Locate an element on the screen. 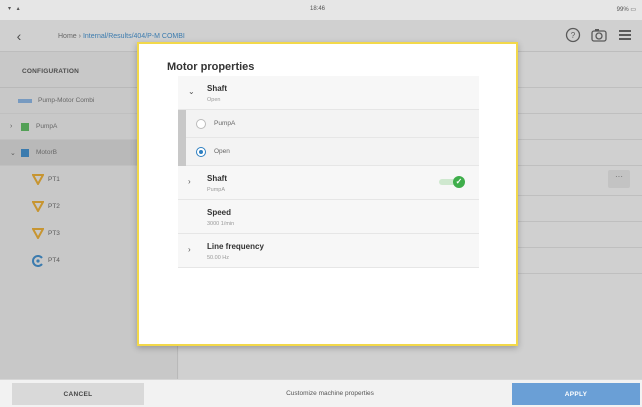 The image size is (642, 407). chevron-down-icon: ⌄ is located at coordinates (191, 91).